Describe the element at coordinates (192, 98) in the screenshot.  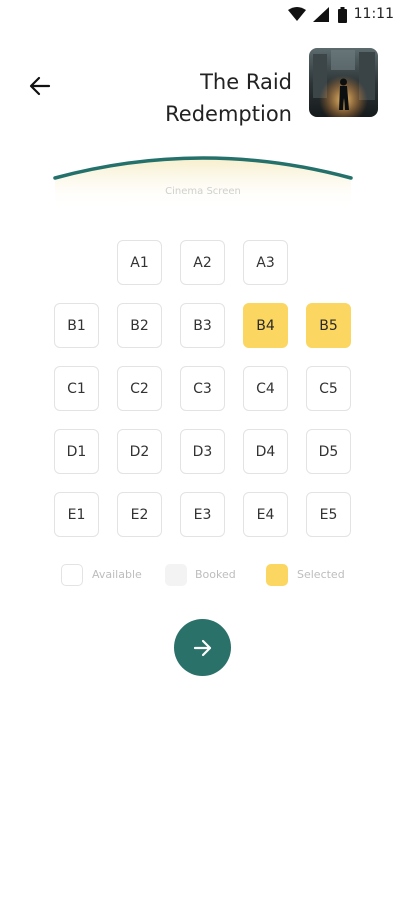
I see `movie-title: The Raid Redemption` at that location.